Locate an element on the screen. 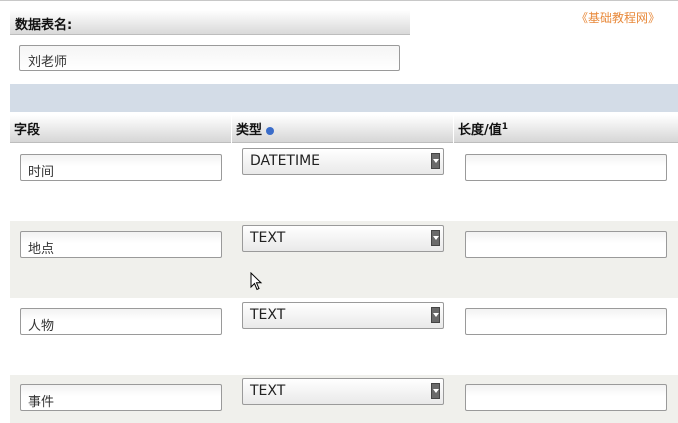  table-name-header: 数据表名: is located at coordinates (210, 22).